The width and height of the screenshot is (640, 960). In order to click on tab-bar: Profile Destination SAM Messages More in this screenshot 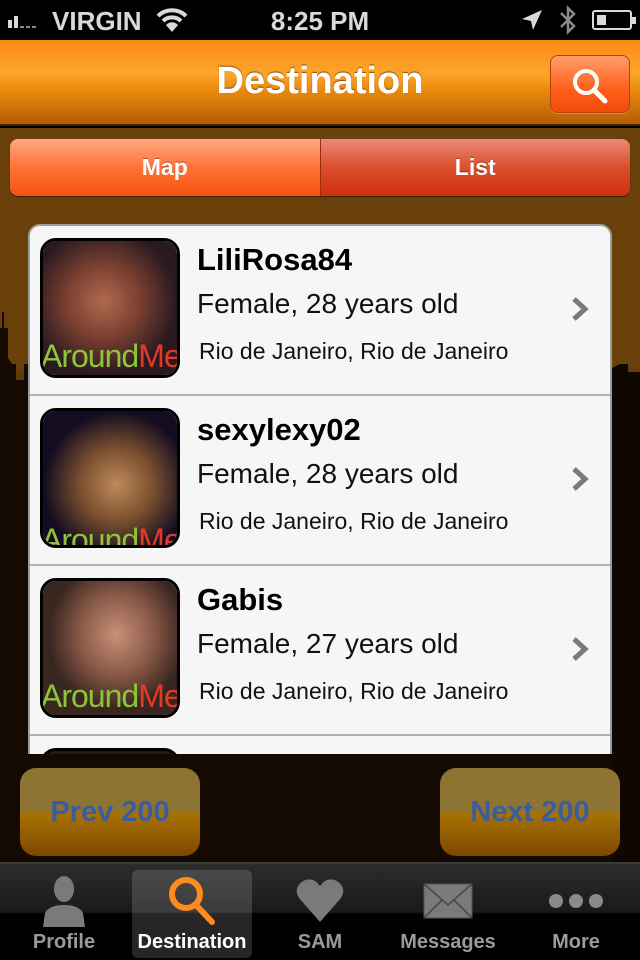, I will do `click(320, 911)`.